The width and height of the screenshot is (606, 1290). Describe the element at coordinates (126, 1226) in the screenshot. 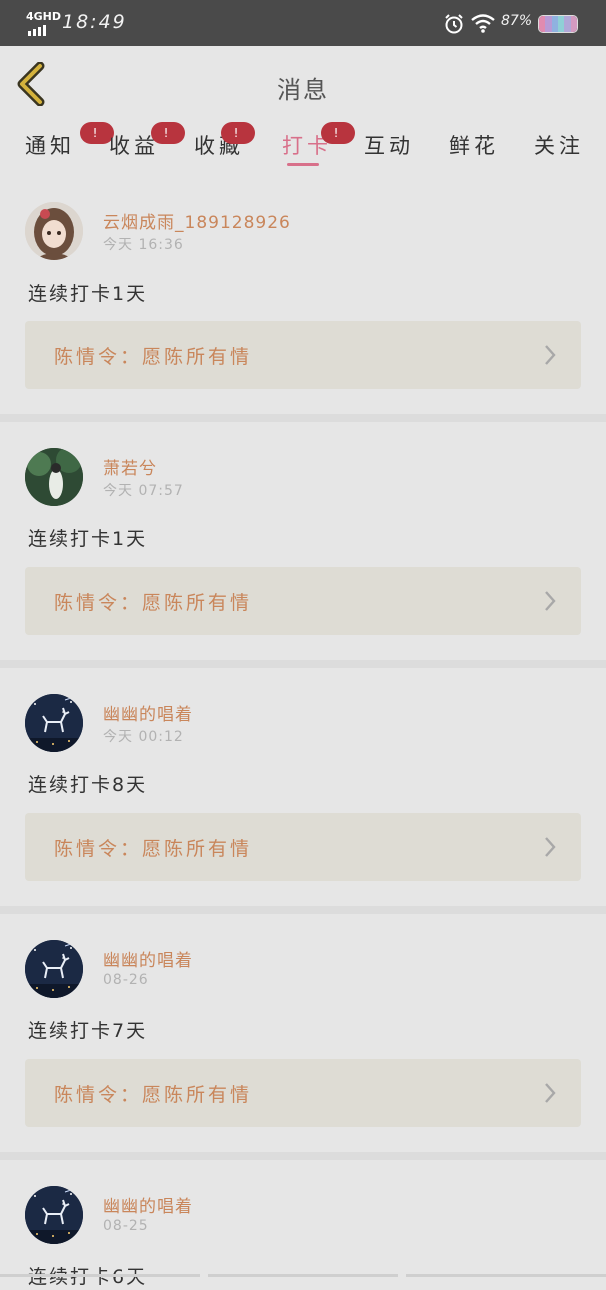

I see `timestamp: 08-25` at that location.